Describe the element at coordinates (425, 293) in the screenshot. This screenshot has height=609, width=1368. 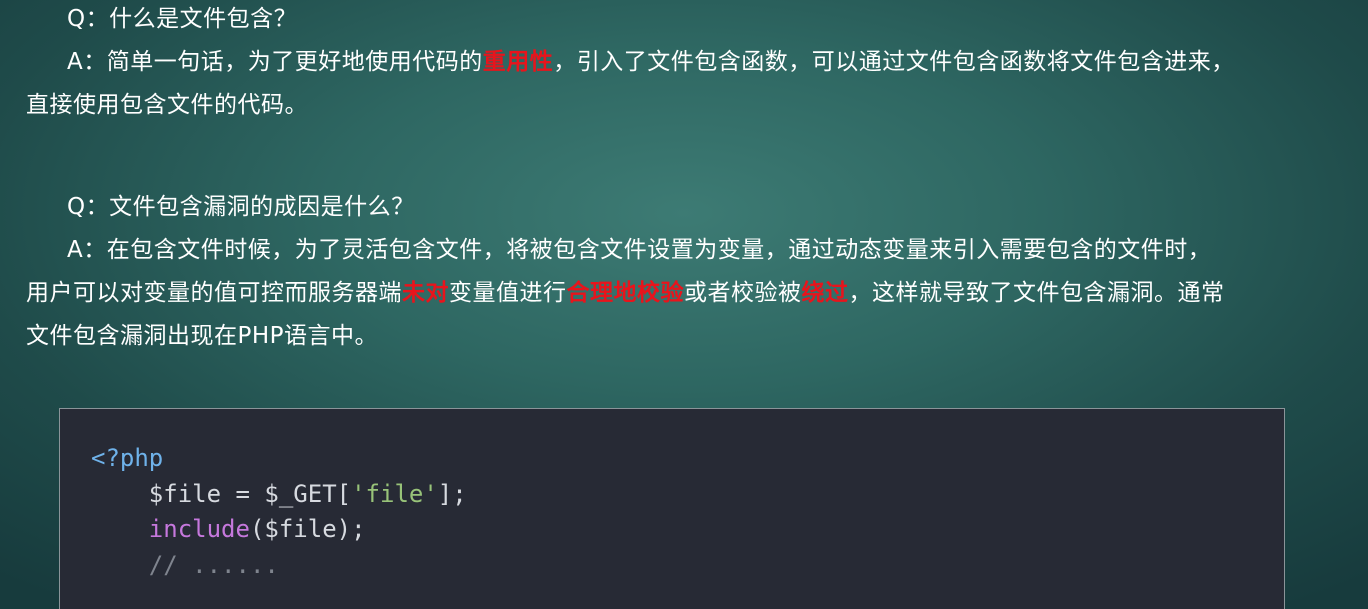
I see `highlight-not: 未对` at that location.